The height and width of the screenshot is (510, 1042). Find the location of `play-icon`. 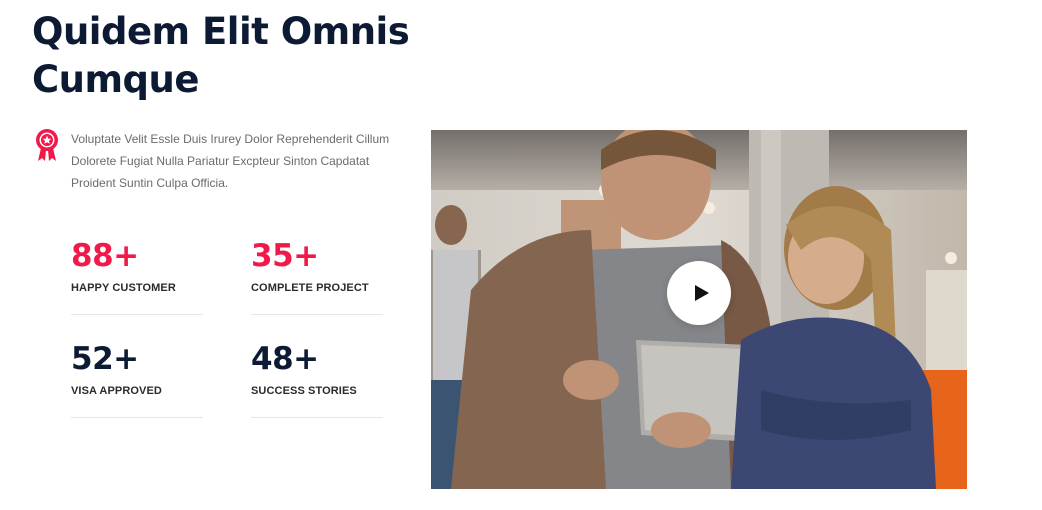

play-icon is located at coordinates (702, 293).